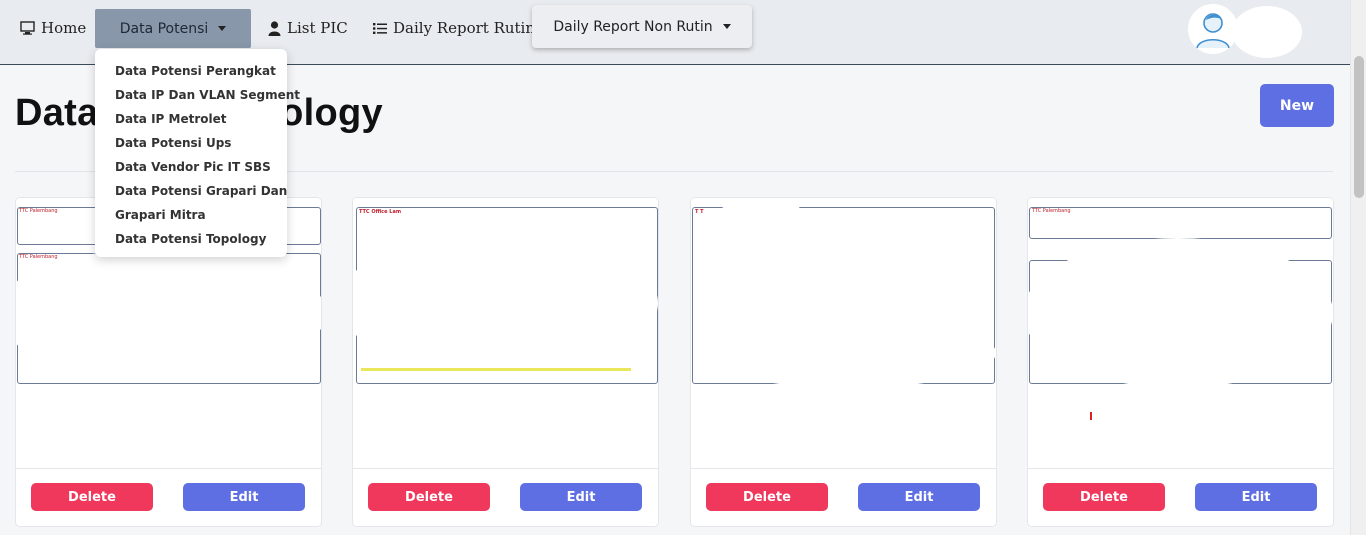 This screenshot has height=535, width=1366. I want to click on card-image-label: TTC Office Lam, so click(380, 212).